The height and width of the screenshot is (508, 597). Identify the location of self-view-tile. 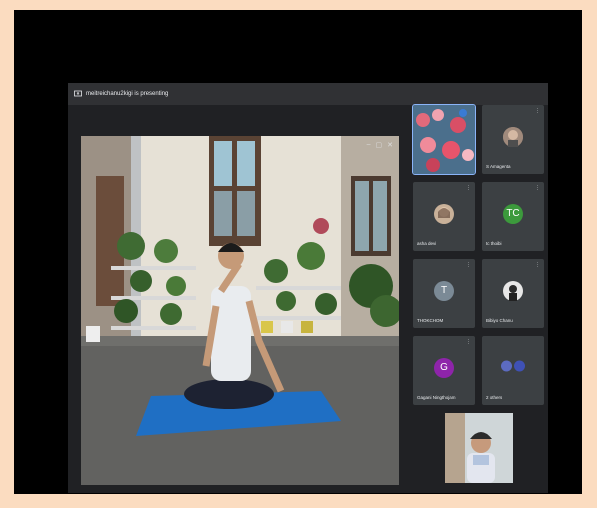
(479, 448).